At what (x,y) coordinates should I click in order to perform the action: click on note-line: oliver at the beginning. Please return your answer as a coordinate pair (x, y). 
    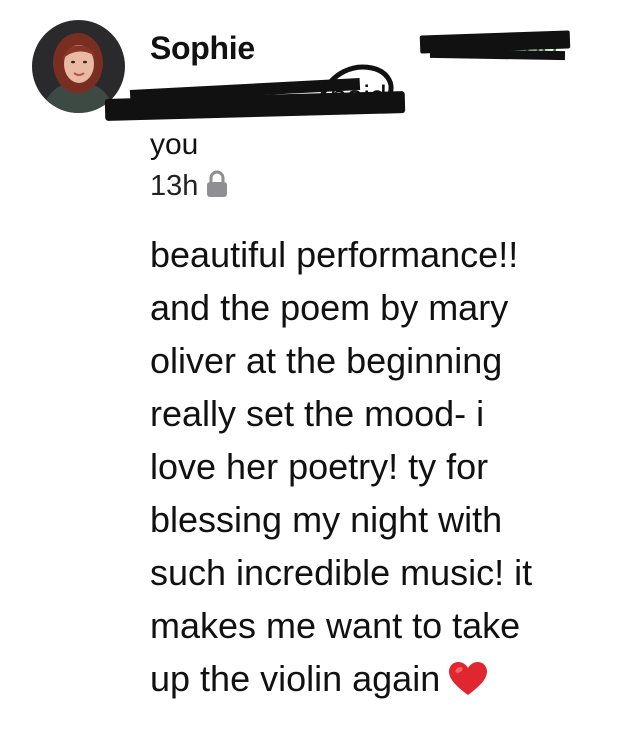
    Looking at the image, I should click on (326, 360).